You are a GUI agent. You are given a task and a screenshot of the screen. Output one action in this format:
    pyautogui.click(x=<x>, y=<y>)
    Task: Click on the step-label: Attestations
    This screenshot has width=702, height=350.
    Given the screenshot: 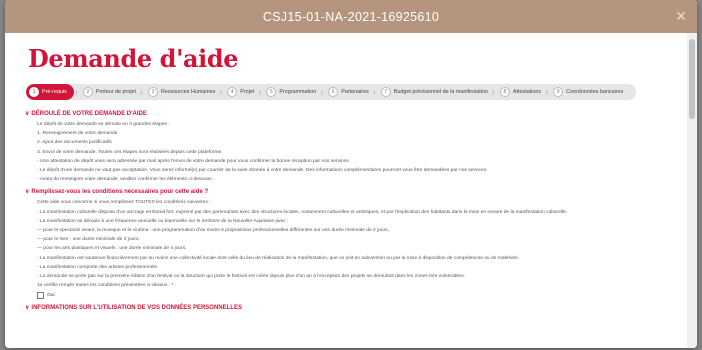 What is the action you would take?
    pyautogui.click(x=527, y=92)
    